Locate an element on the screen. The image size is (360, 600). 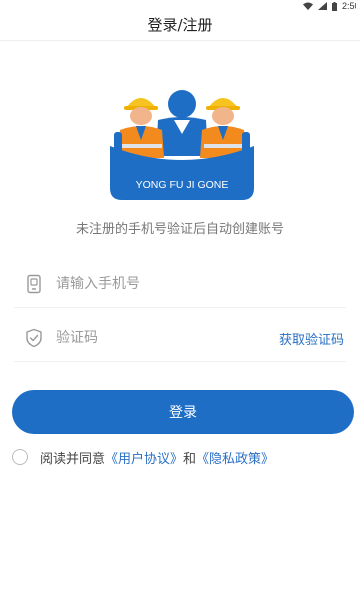
get-code-button: 获取验证码 is located at coordinates (311, 338).